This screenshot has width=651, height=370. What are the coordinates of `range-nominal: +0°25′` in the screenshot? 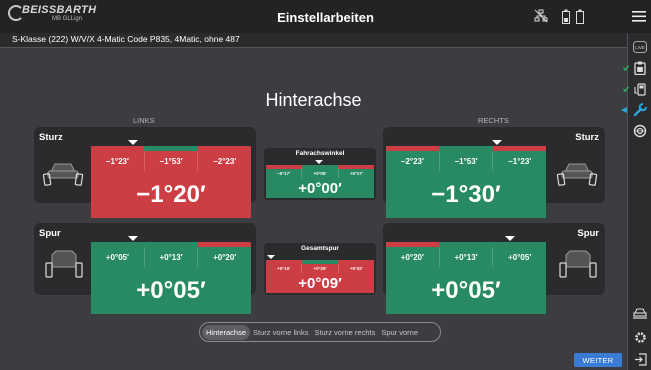 It's located at (320, 268).